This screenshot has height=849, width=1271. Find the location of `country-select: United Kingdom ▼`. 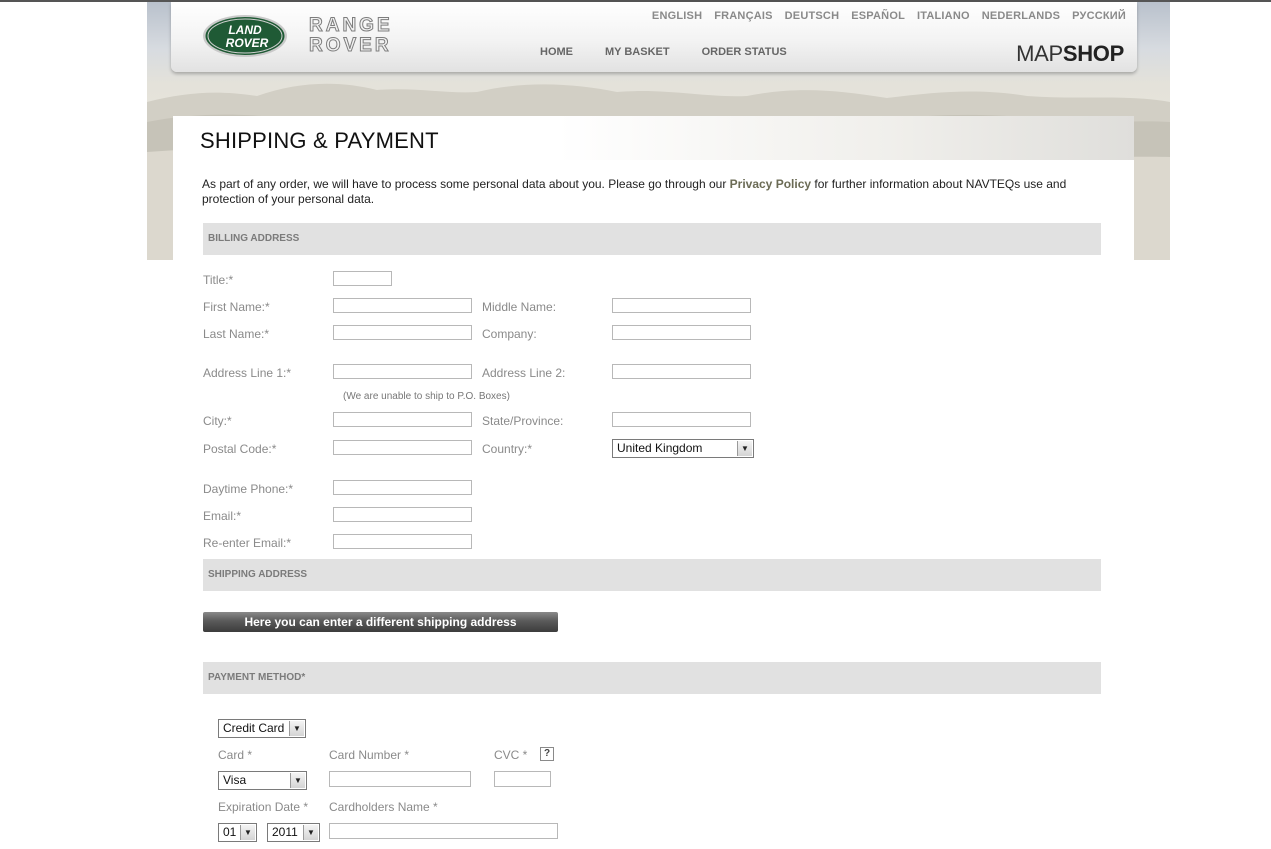

country-select: United Kingdom ▼ is located at coordinates (683, 448).